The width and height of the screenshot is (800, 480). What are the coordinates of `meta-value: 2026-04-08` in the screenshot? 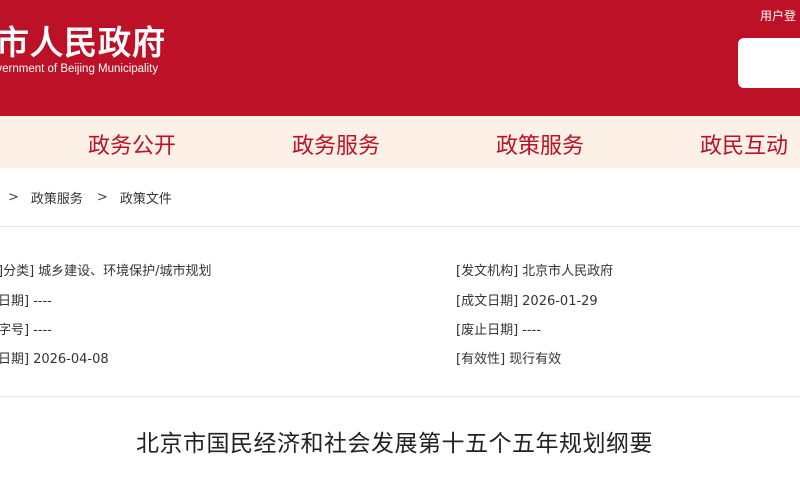 It's located at (71, 359).